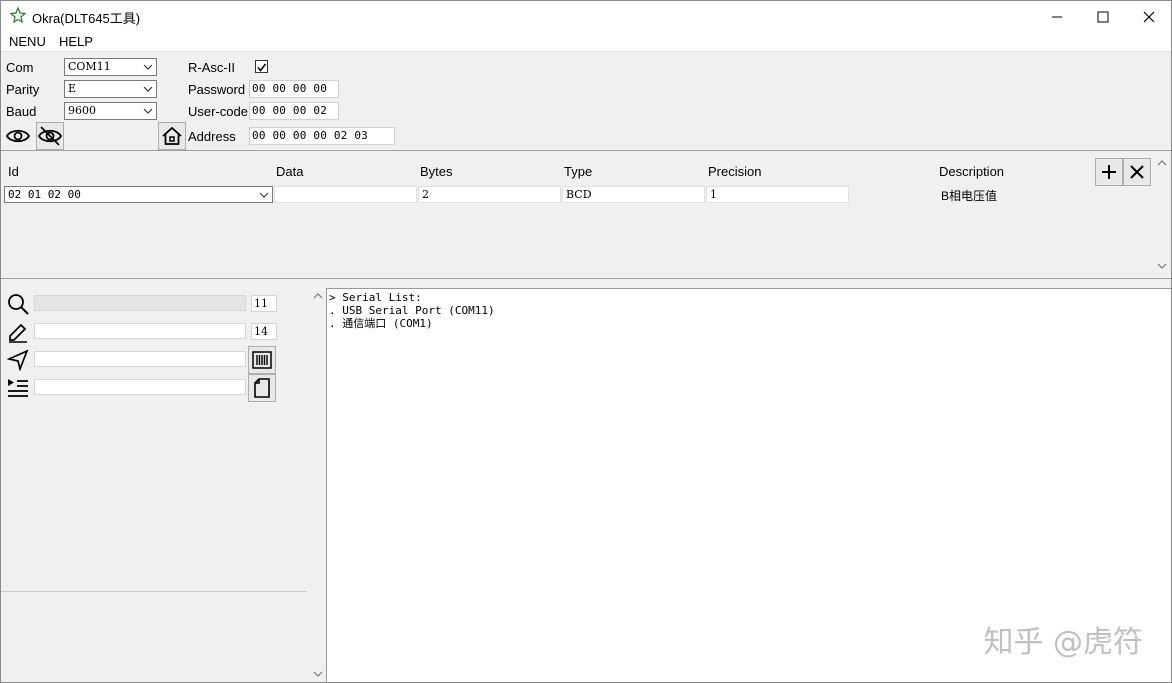  I want to click on window-title: Okra(DLT645工具), so click(86, 18).